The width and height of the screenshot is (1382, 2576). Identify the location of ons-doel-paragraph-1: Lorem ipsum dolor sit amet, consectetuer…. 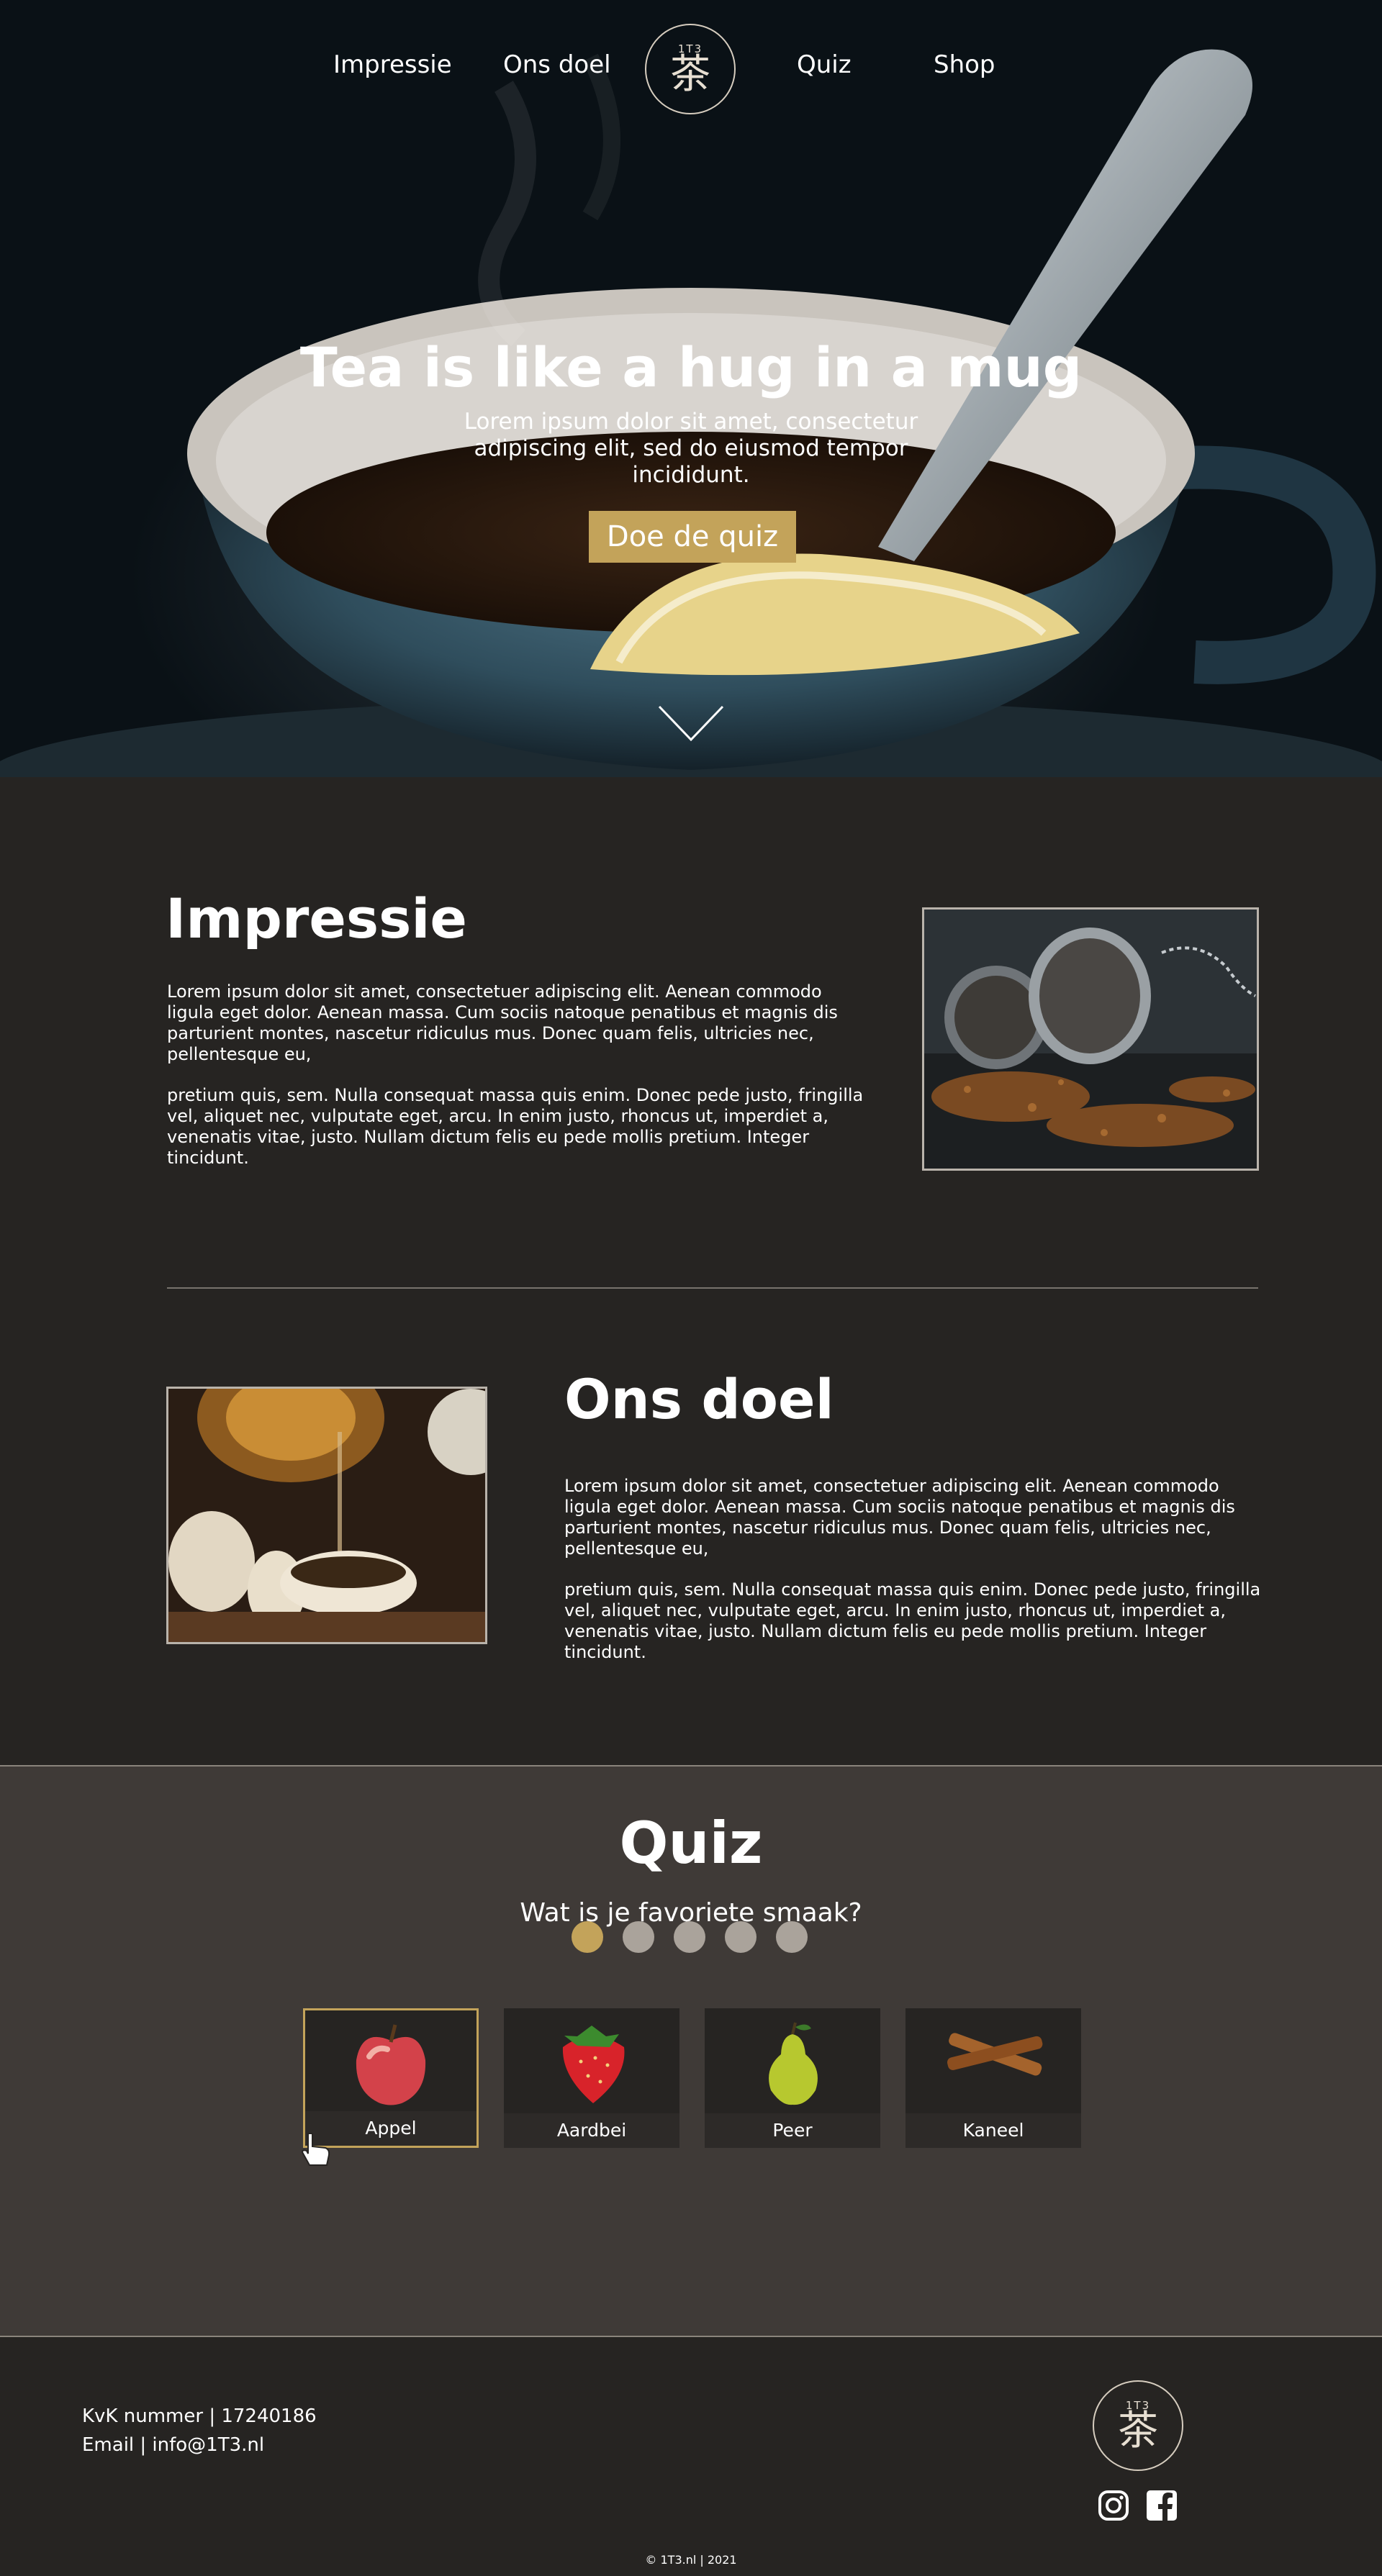
(899, 1518).